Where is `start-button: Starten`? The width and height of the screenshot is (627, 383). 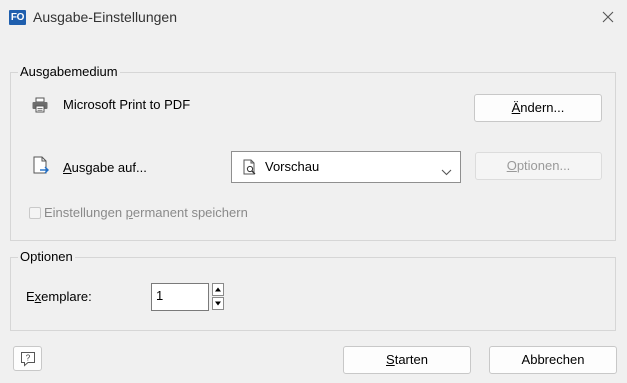 start-button: Starten is located at coordinates (407, 360).